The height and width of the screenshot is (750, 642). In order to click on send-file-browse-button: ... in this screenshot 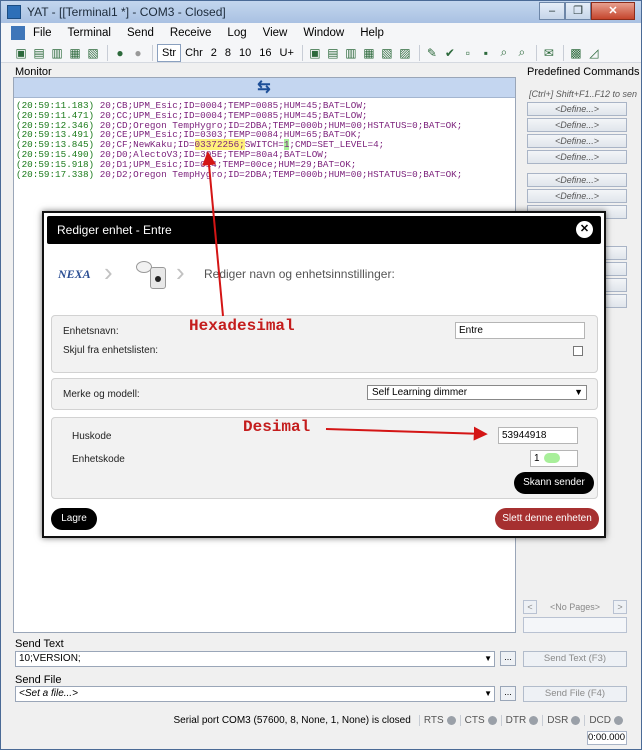, I will do `click(508, 693)`.